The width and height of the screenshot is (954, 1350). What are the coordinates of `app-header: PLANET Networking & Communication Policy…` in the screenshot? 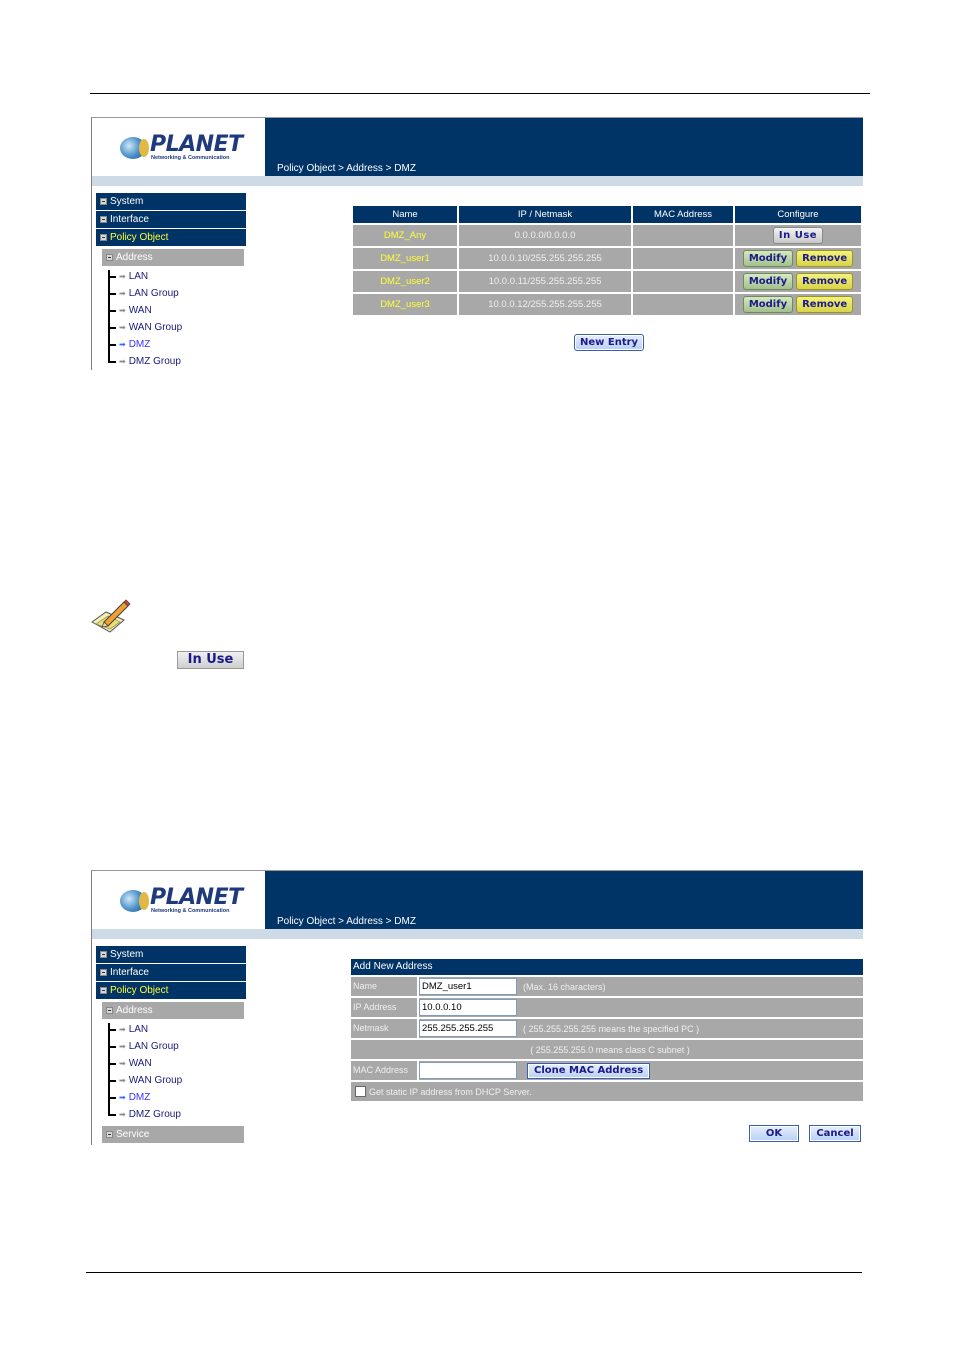 It's located at (477, 900).